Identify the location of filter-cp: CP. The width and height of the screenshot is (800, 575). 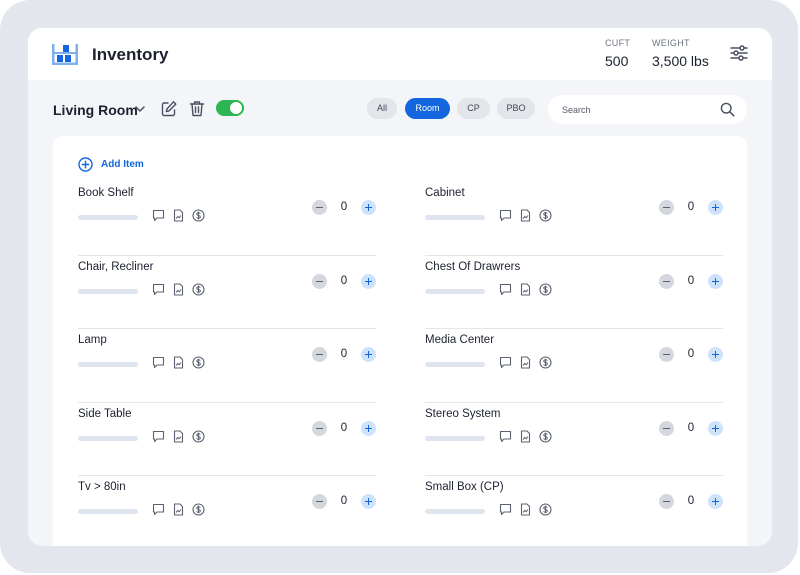
(473, 108).